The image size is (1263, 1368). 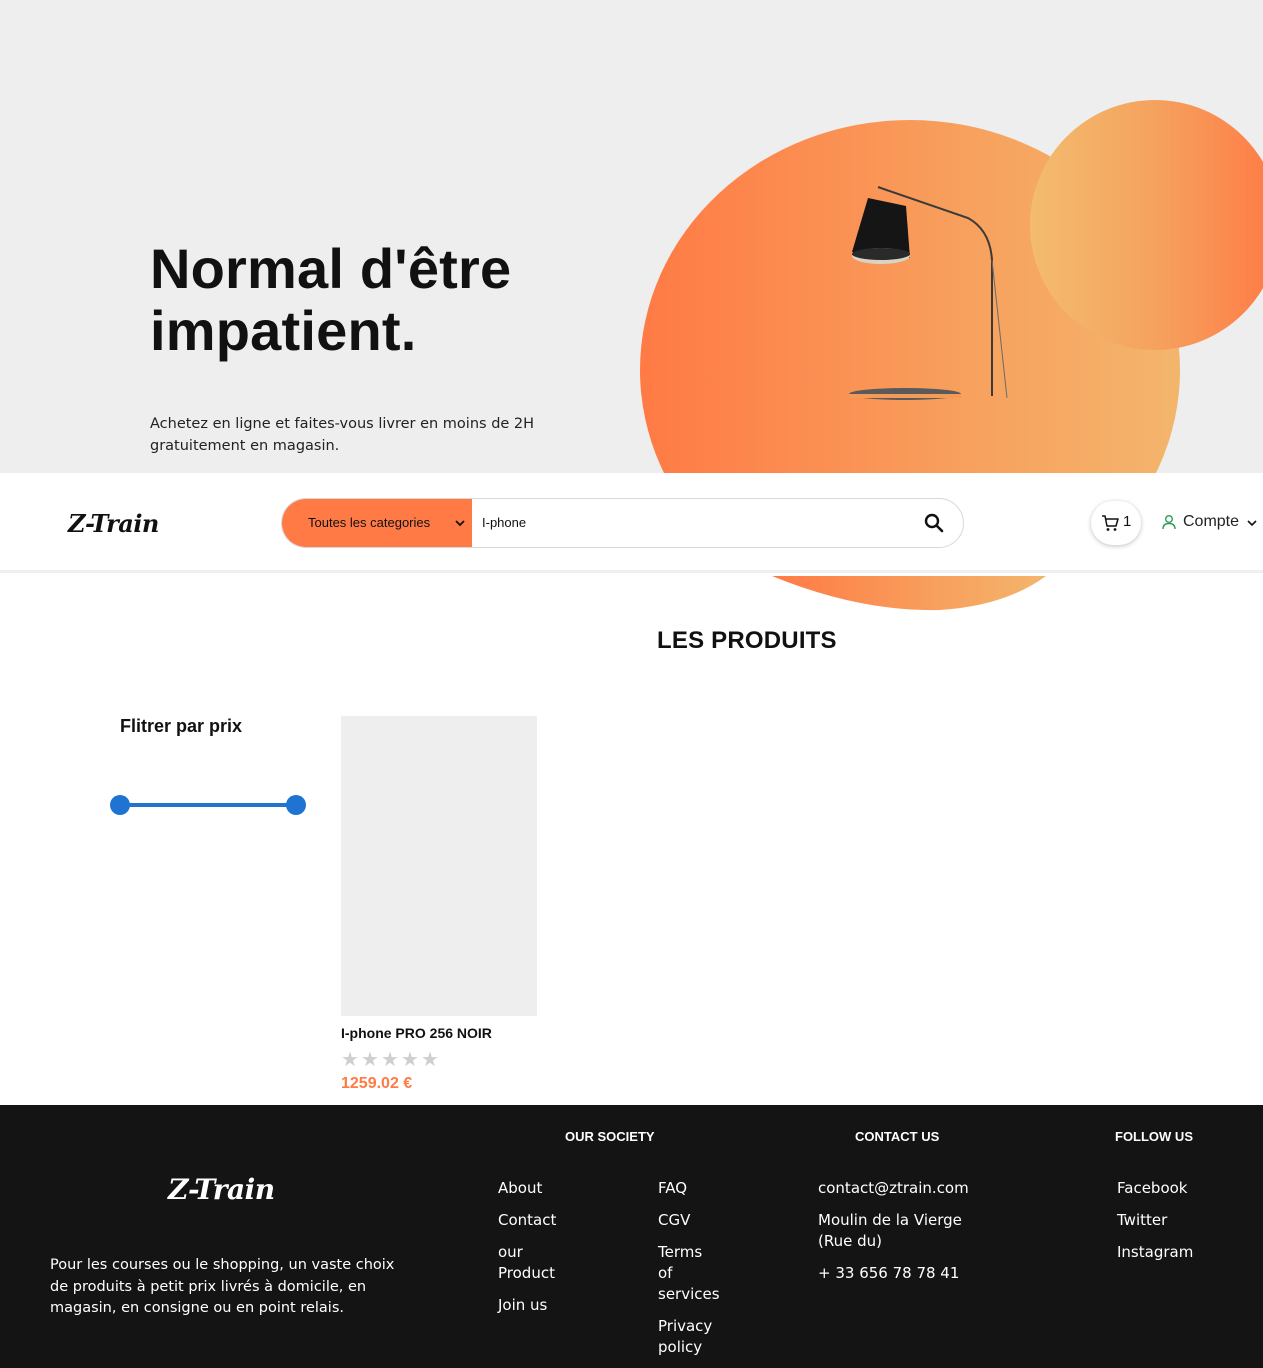 What do you see at coordinates (439, 866) in the screenshot?
I see `product-image` at bounding box center [439, 866].